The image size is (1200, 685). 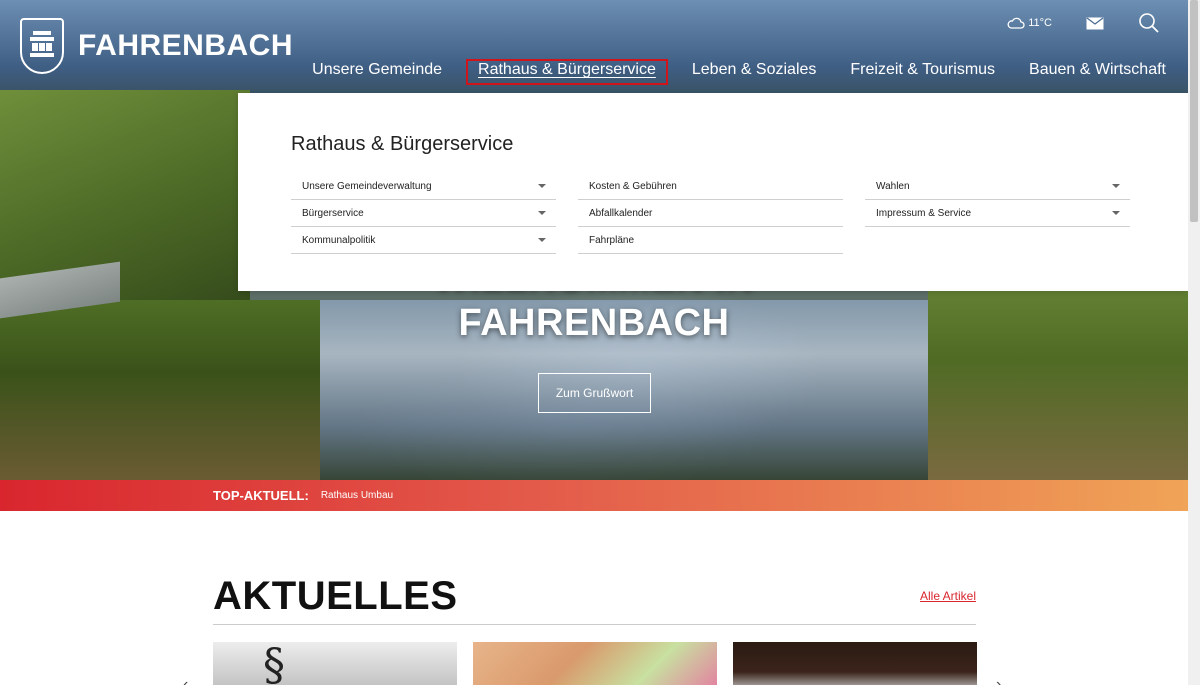 What do you see at coordinates (357, 495) in the screenshot?
I see `ticker-link: Rathaus Umbau` at bounding box center [357, 495].